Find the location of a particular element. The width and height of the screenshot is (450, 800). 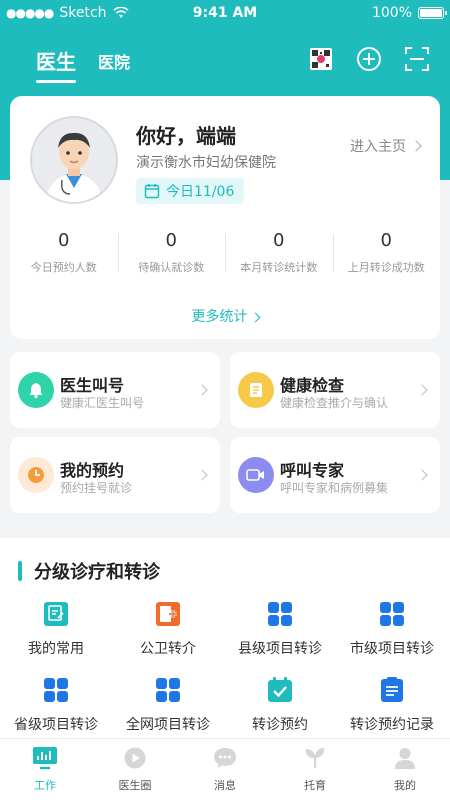

user-icon is located at coordinates (405, 758).